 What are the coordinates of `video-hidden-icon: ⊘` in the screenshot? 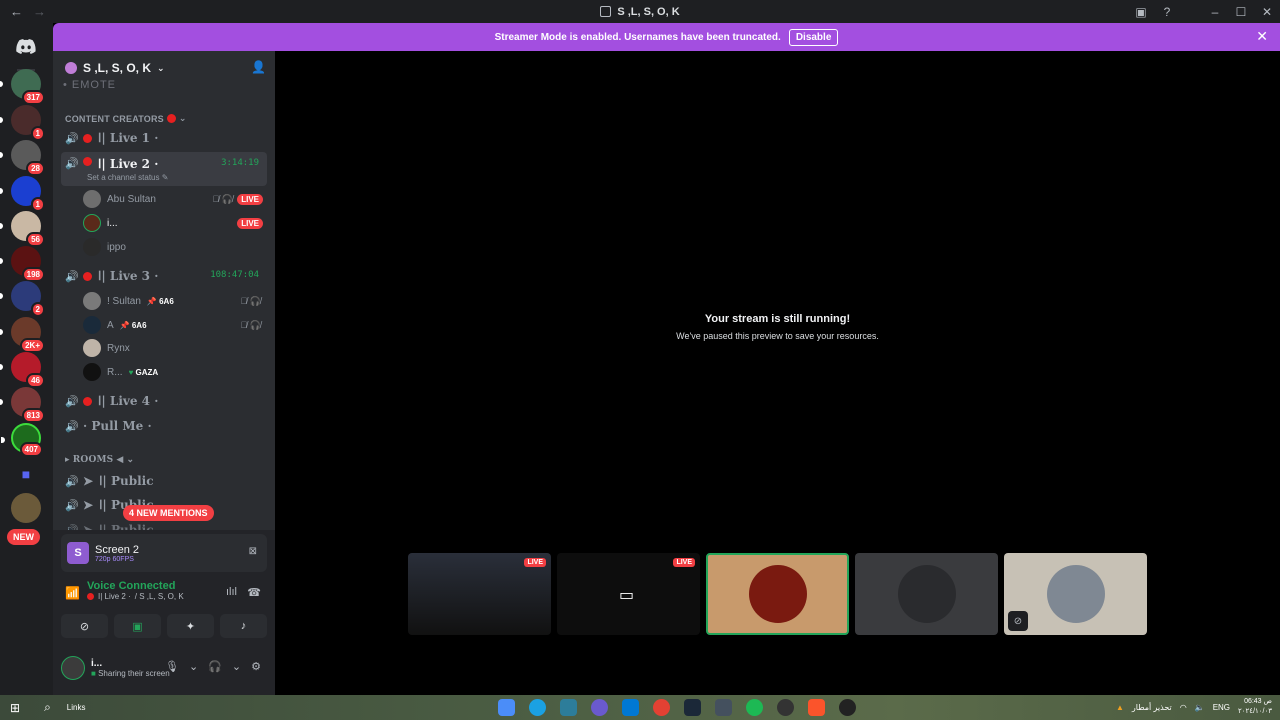 It's located at (1018, 621).